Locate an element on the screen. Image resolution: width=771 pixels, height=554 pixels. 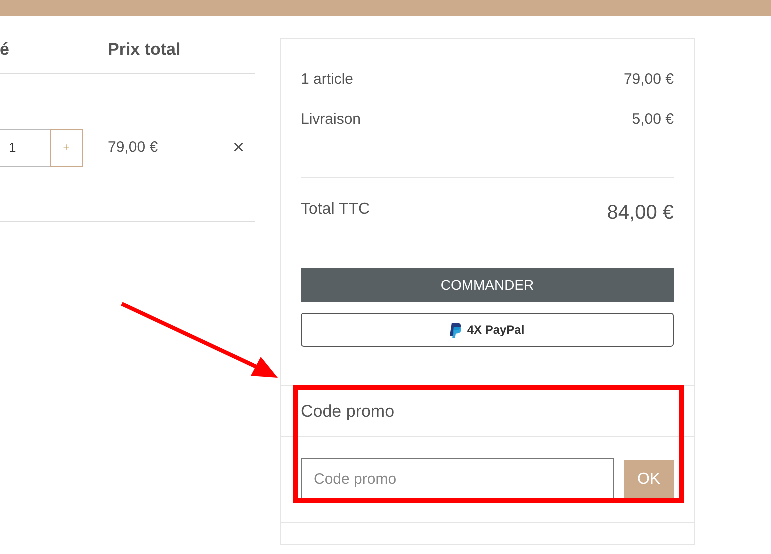
summary-label: Livraison is located at coordinates (331, 119).